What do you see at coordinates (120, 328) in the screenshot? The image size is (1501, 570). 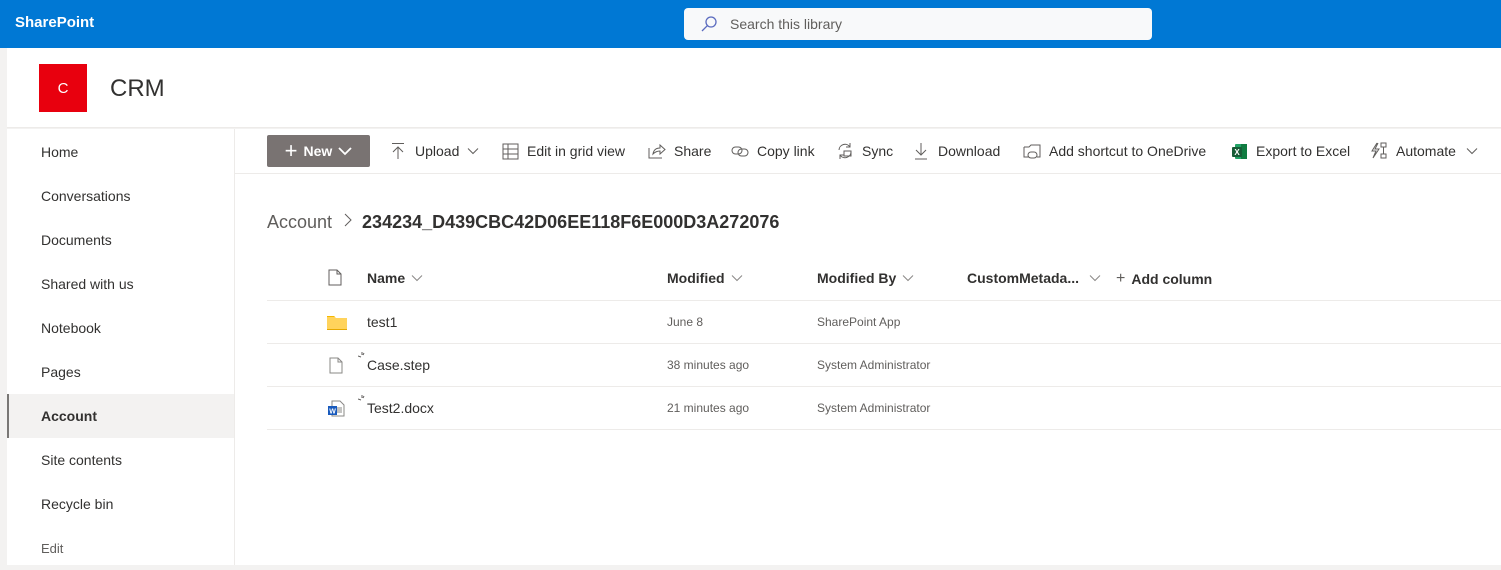 I see `nav-item-notebook: Notebook` at bounding box center [120, 328].